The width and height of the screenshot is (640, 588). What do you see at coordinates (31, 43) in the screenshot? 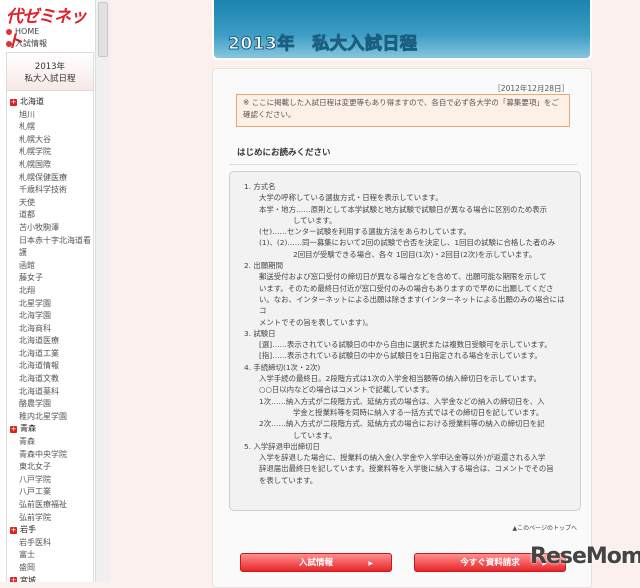
I see `exam-info-link-label: 入試情報` at bounding box center [31, 43].